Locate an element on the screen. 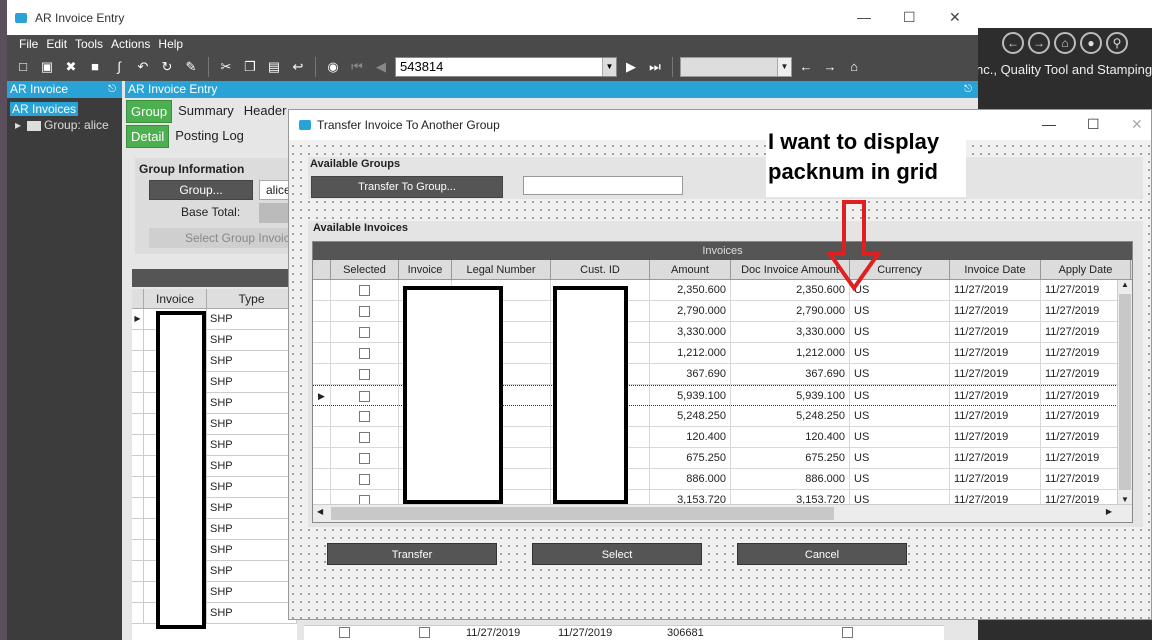 The width and height of the screenshot is (1152, 640). undo-change-icon: ↶ is located at coordinates (143, 67).